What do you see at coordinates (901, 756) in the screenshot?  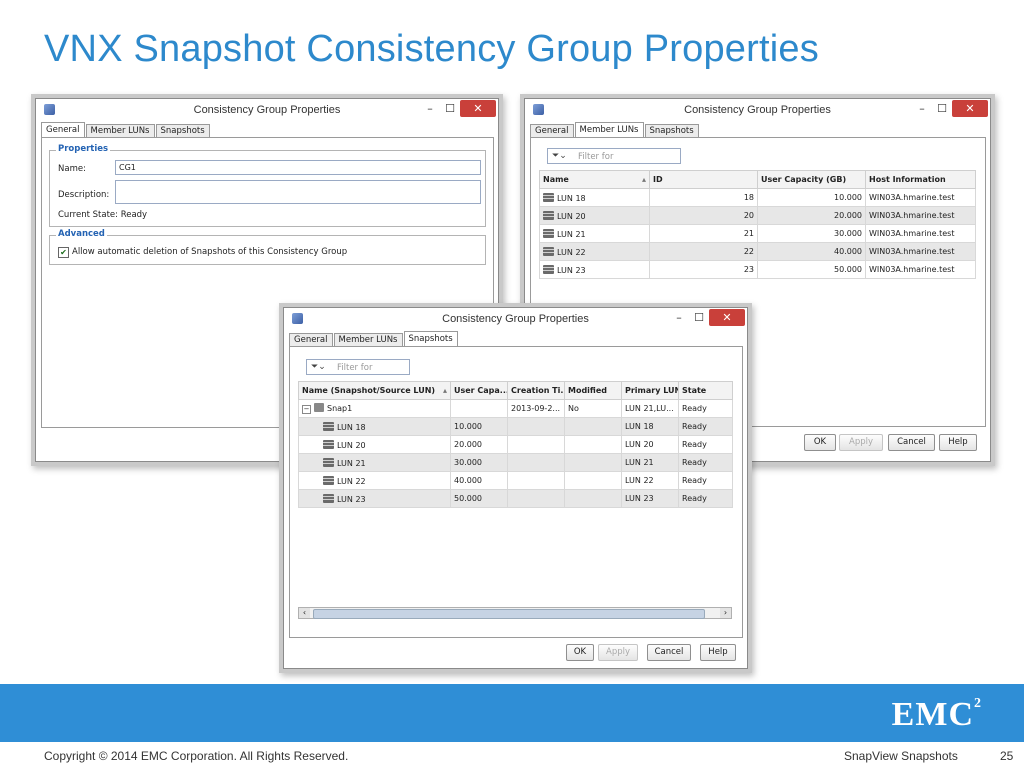 I see `section-name: SnapView Snapshots` at bounding box center [901, 756].